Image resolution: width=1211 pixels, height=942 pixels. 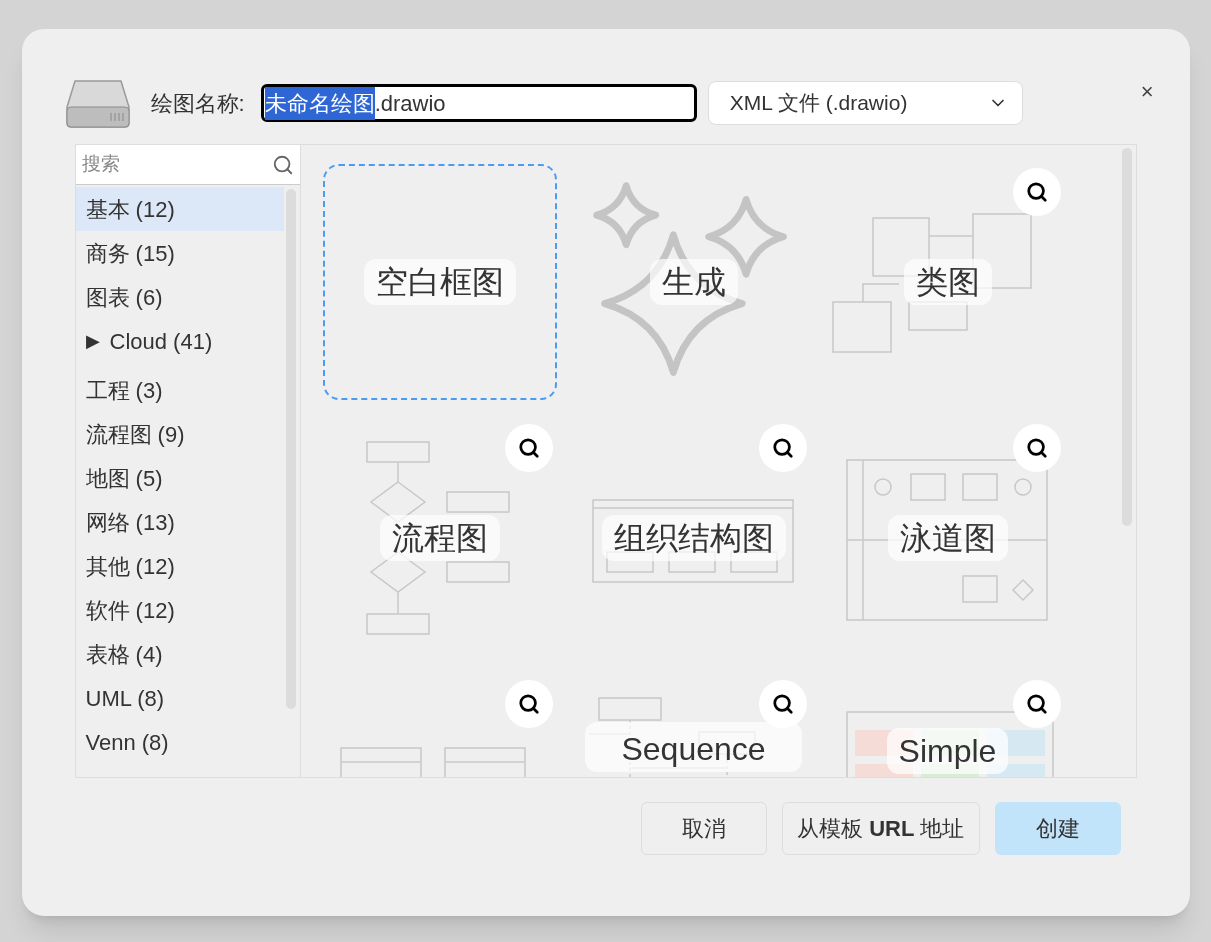 What do you see at coordinates (1057, 828) in the screenshot?
I see `create-button: 创建` at bounding box center [1057, 828].